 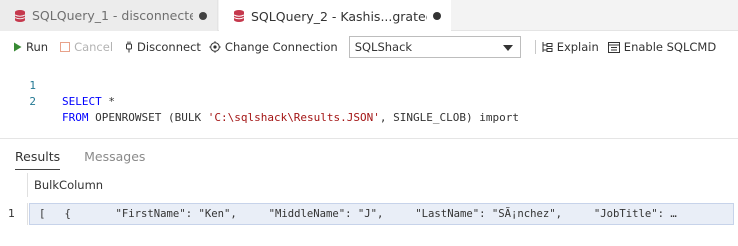 I want to click on database-select-value: SQLShack, so click(x=383, y=47).